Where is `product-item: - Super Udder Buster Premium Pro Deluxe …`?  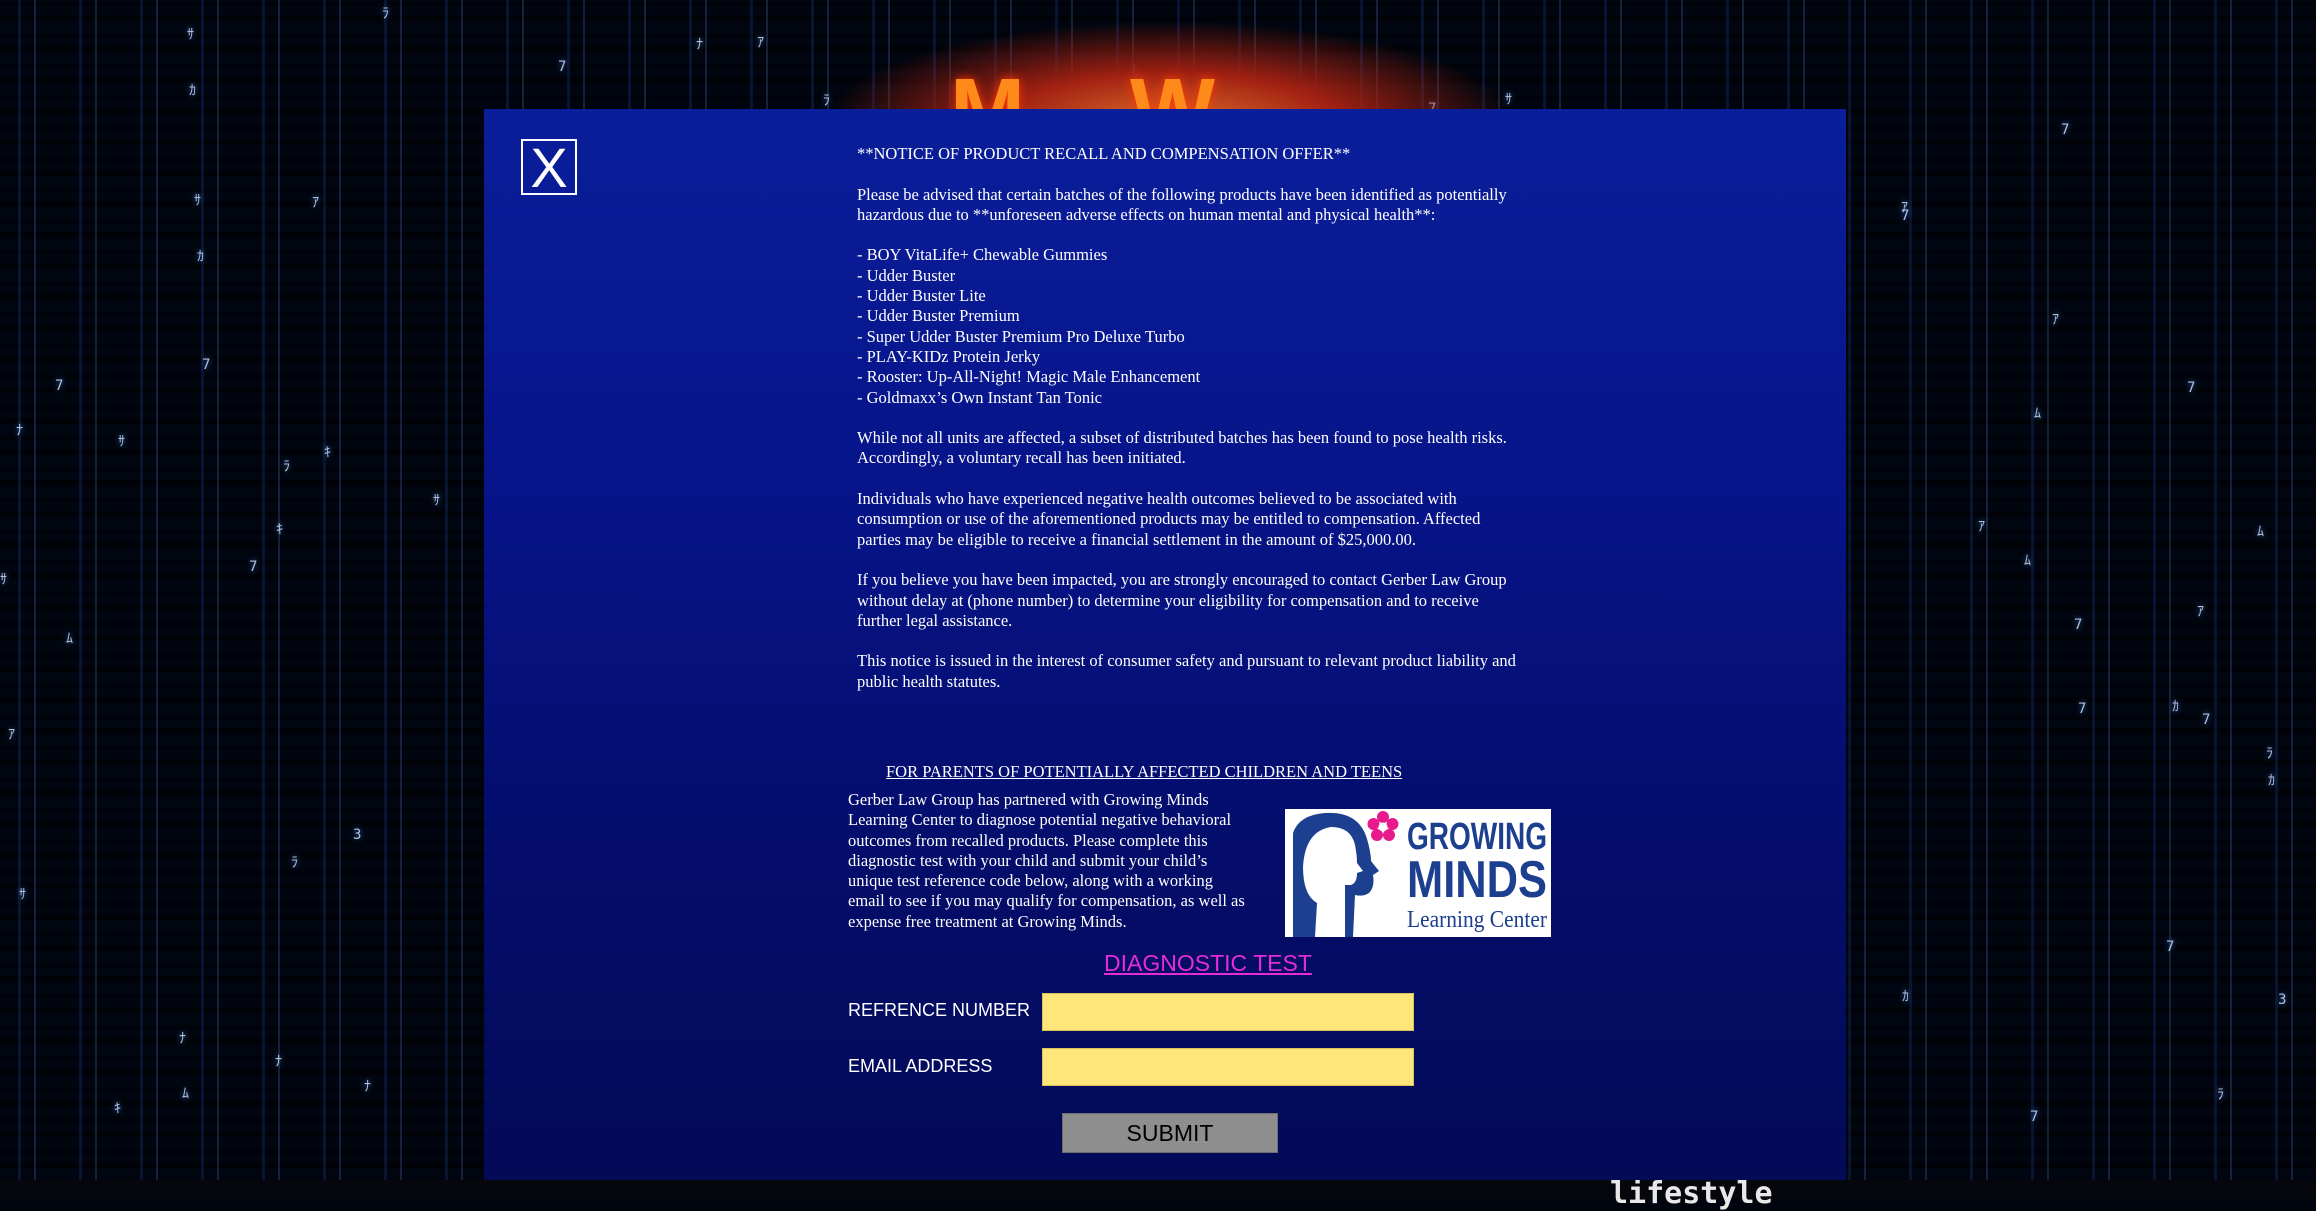 product-item: - Super Udder Buster Premium Pro Deluxe … is located at coordinates (1021, 336).